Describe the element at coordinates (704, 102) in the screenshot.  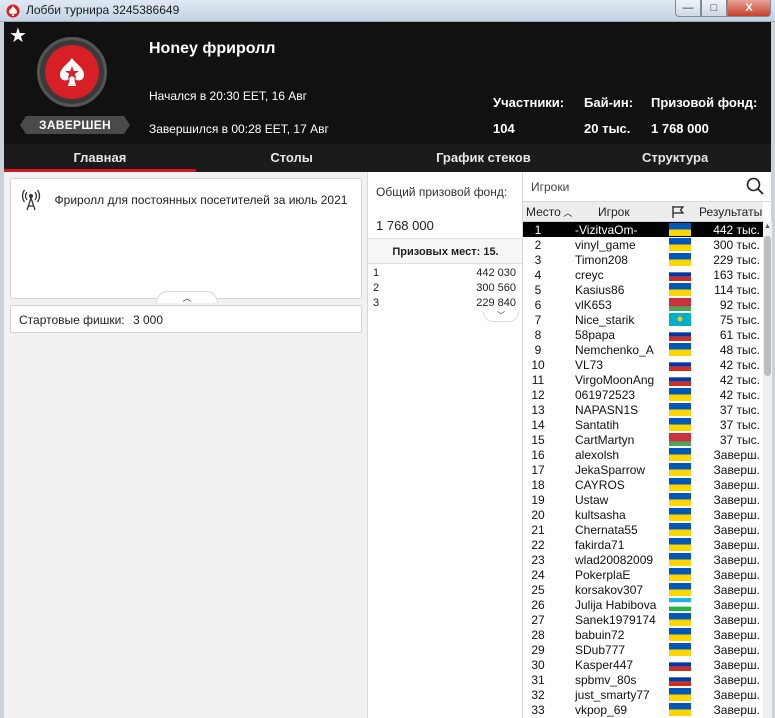
I see `prize-pool-label: Призовой фонд:` at that location.